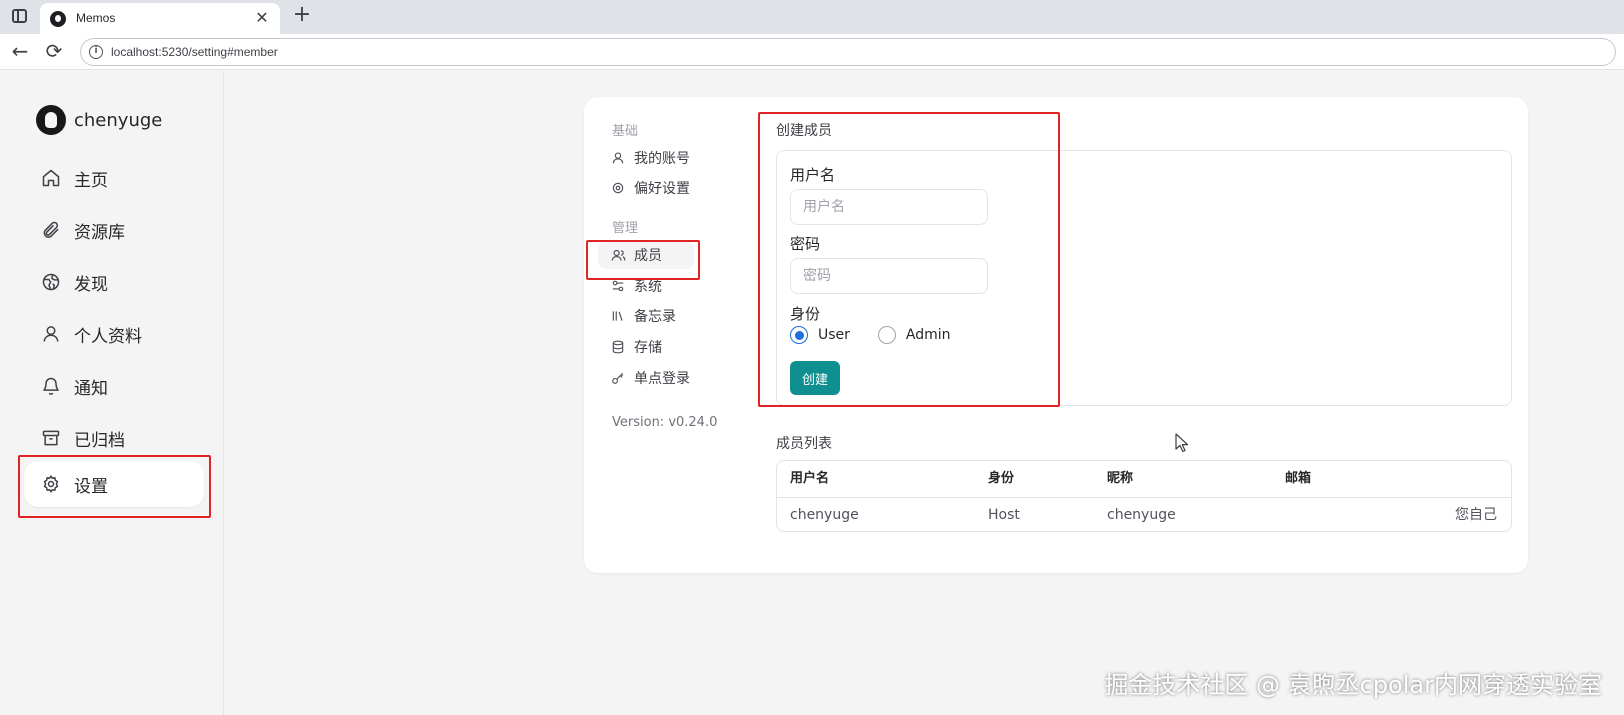 The image size is (1624, 715). I want to click on version-text: Version: v0.24.0, so click(665, 422).